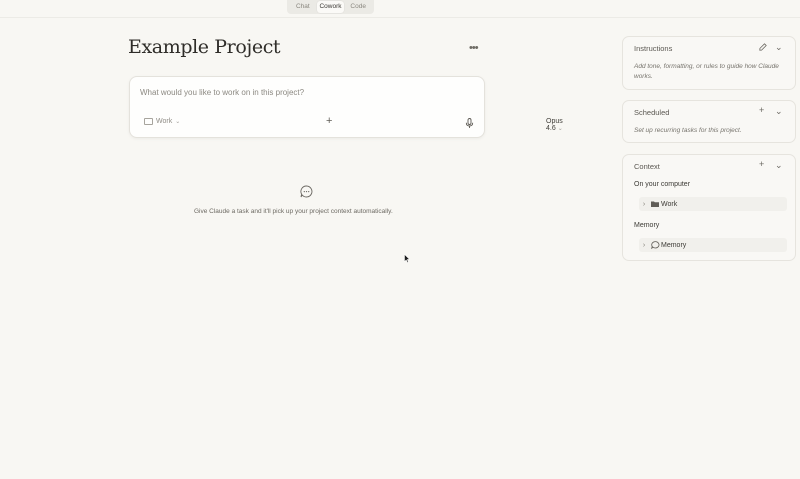 The width and height of the screenshot is (800, 479). I want to click on scheduled-title: Scheduled, so click(652, 112).